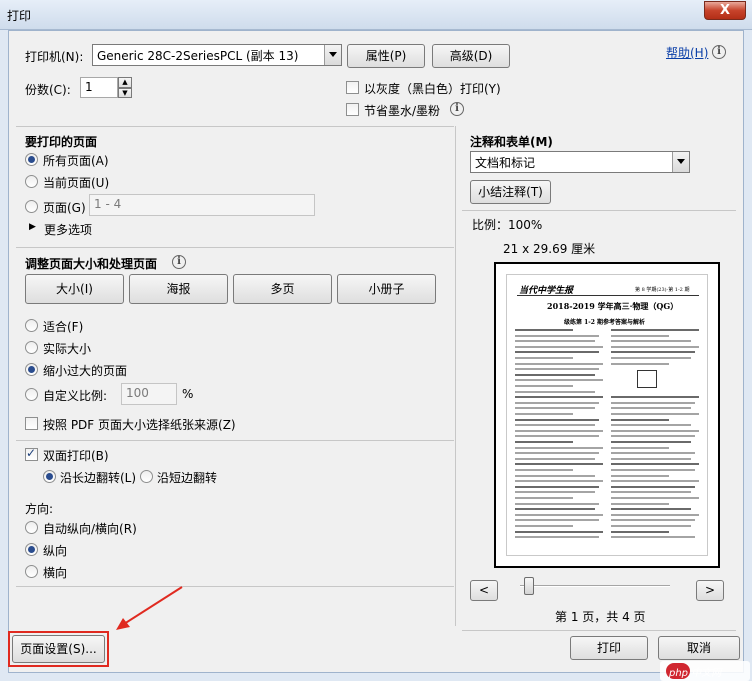  I want to click on copies-down-icon: ▼, so click(125, 93).